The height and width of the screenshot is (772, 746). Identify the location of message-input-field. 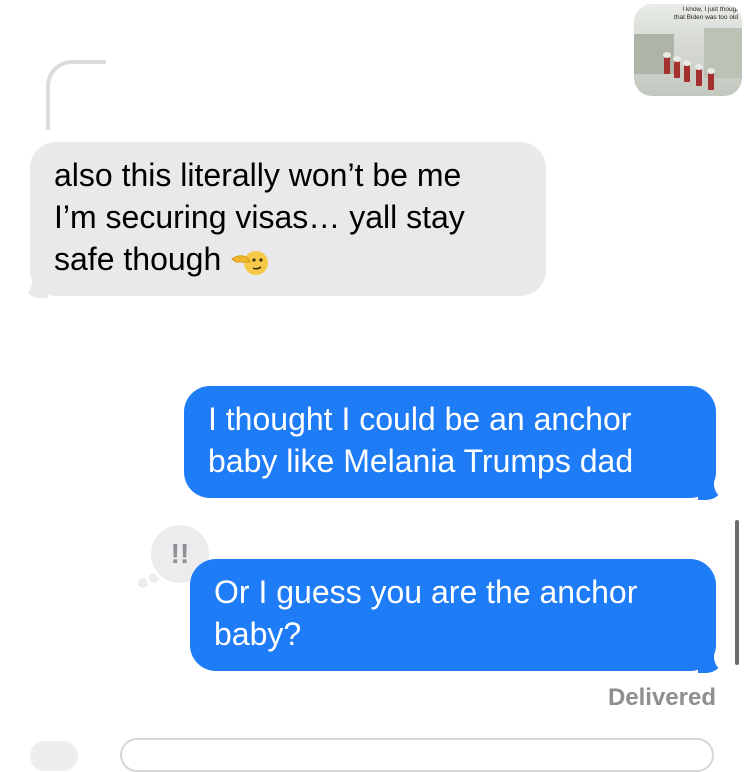
(417, 755).